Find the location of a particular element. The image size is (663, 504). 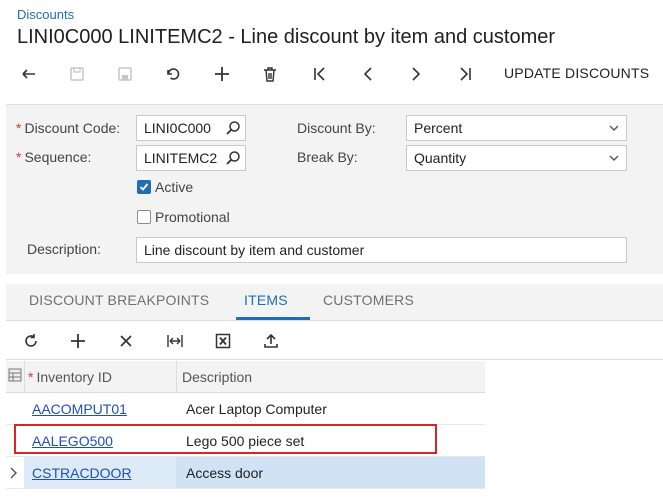

table-row: AACOMPUT01 Acer Laptop Computer is located at coordinates (245, 409).